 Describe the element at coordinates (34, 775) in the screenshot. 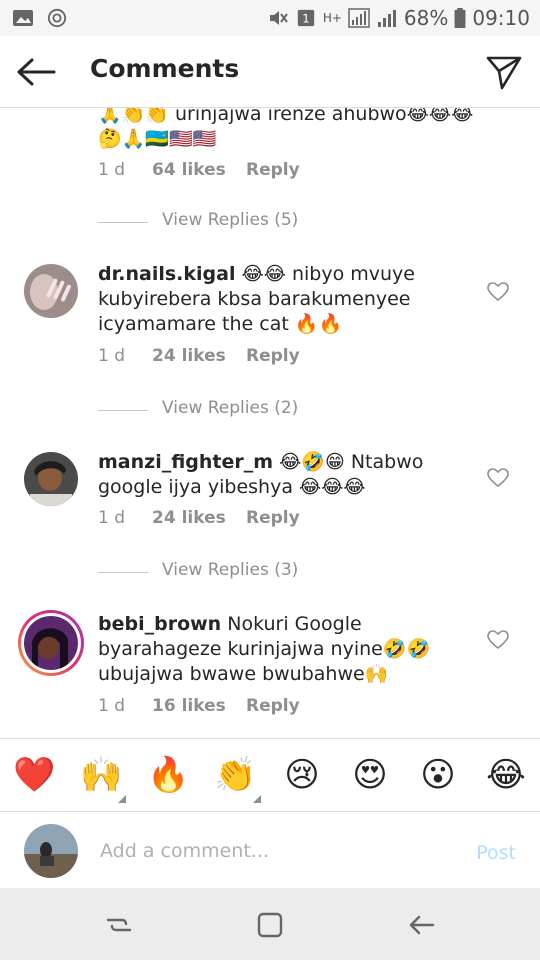

I see `emoji-heart: ❤️` at that location.